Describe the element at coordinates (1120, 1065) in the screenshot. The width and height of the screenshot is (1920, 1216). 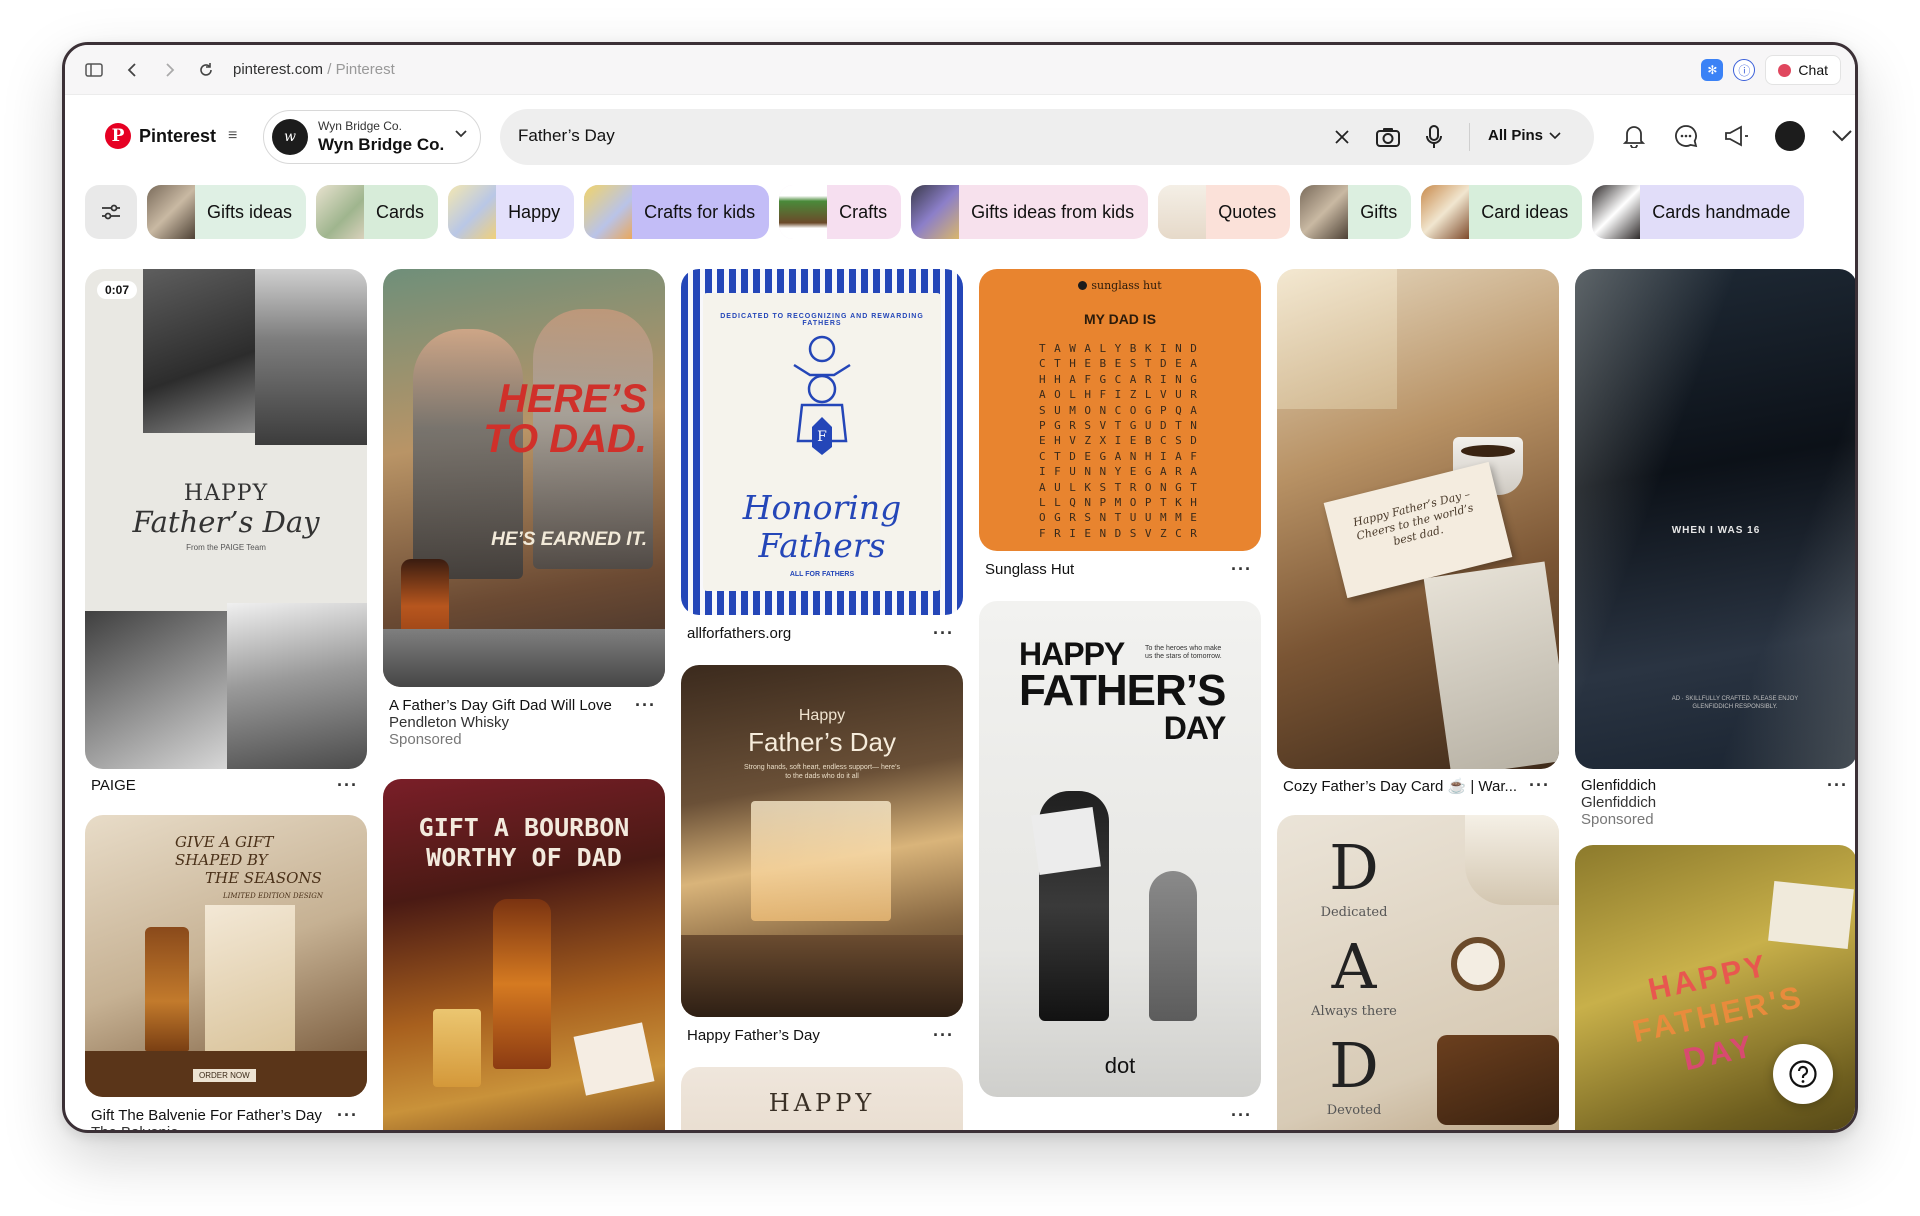
I see `dot-logo-text: dot` at that location.